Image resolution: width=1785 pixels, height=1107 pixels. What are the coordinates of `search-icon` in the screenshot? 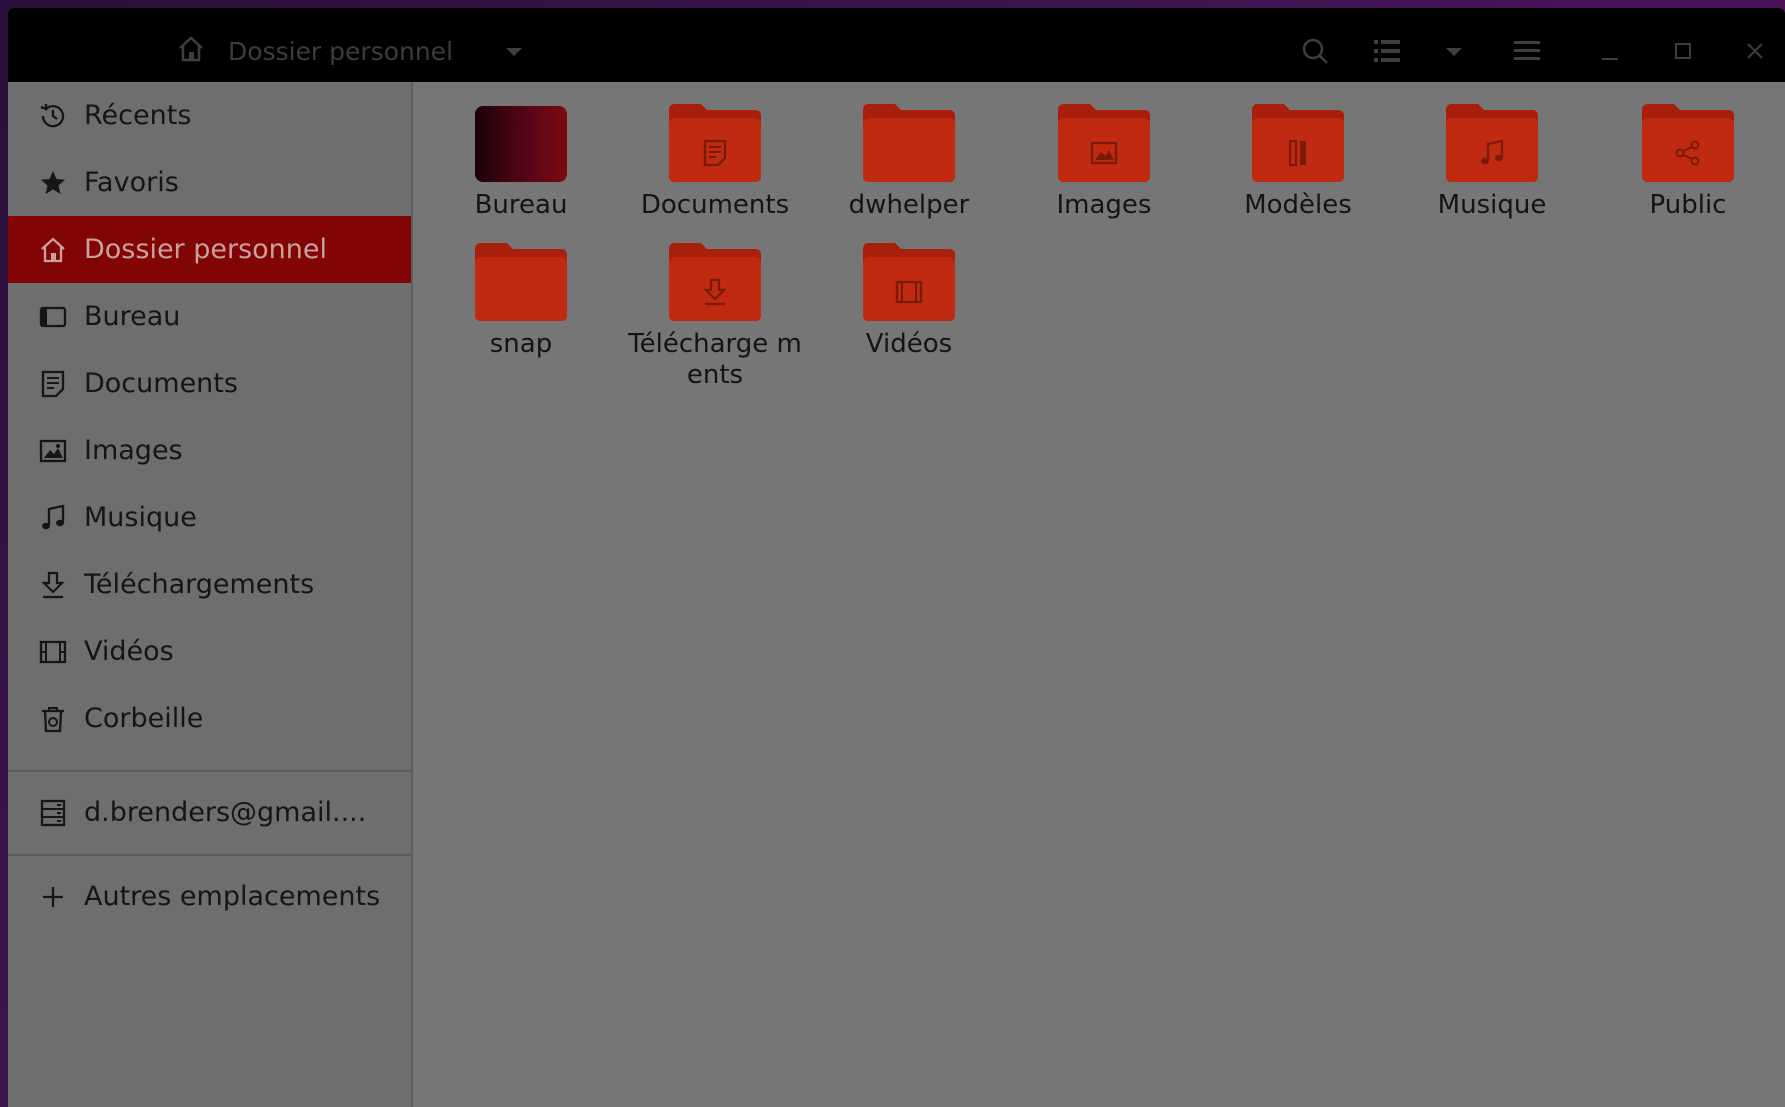 It's located at (1315, 51).